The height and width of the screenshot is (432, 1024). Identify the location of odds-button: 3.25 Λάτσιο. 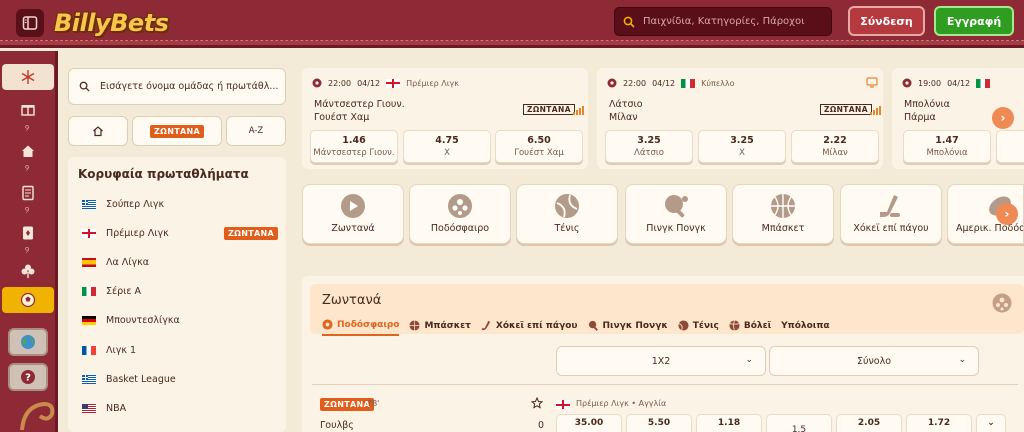
(649, 146).